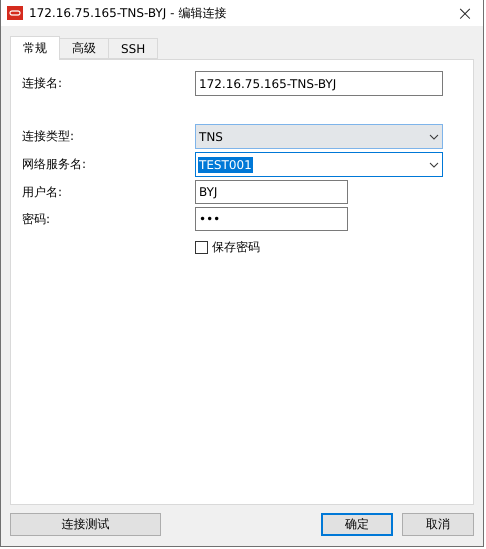 The height and width of the screenshot is (549, 486). I want to click on field-label: 连接名:, so click(43, 83).